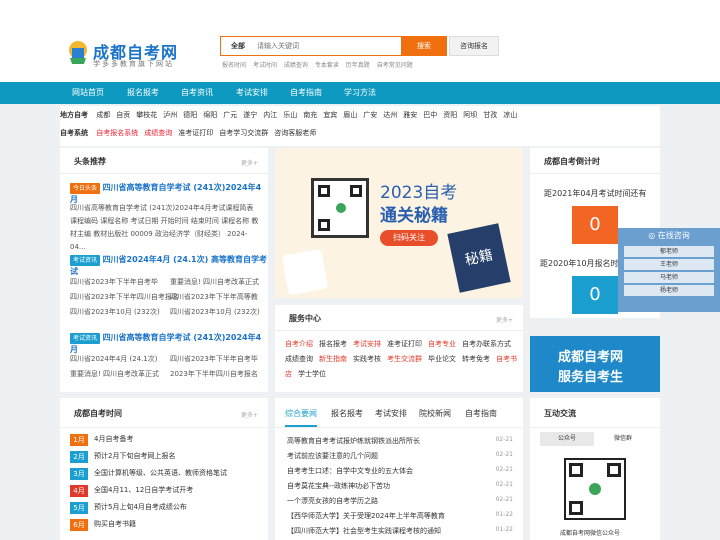 The image size is (720, 540). Describe the element at coordinates (338, 486) in the screenshot. I see `news-item: 自考莫花宝典--政练神功必下苦功` at that location.